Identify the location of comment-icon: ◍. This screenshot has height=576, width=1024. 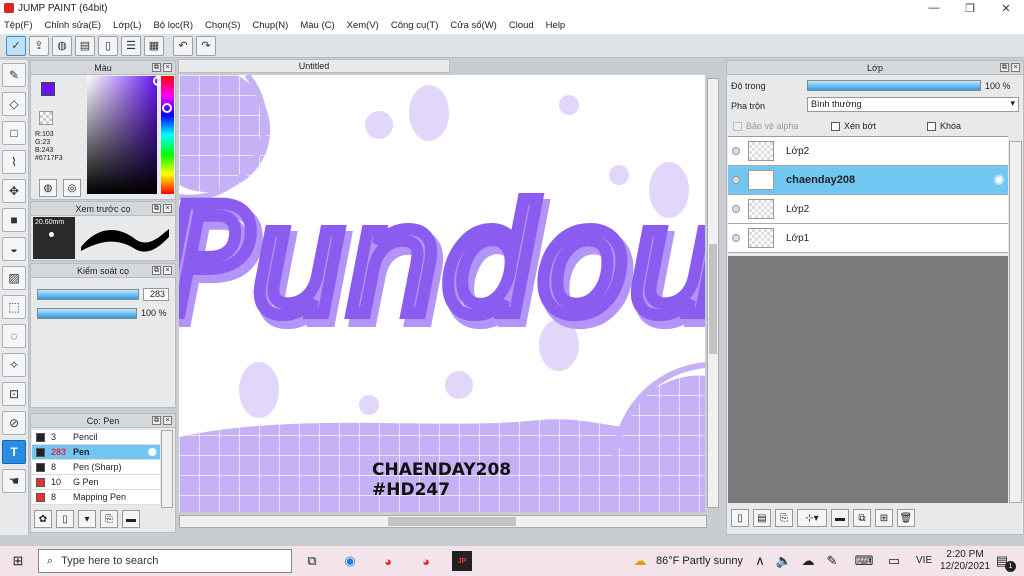
(62, 45).